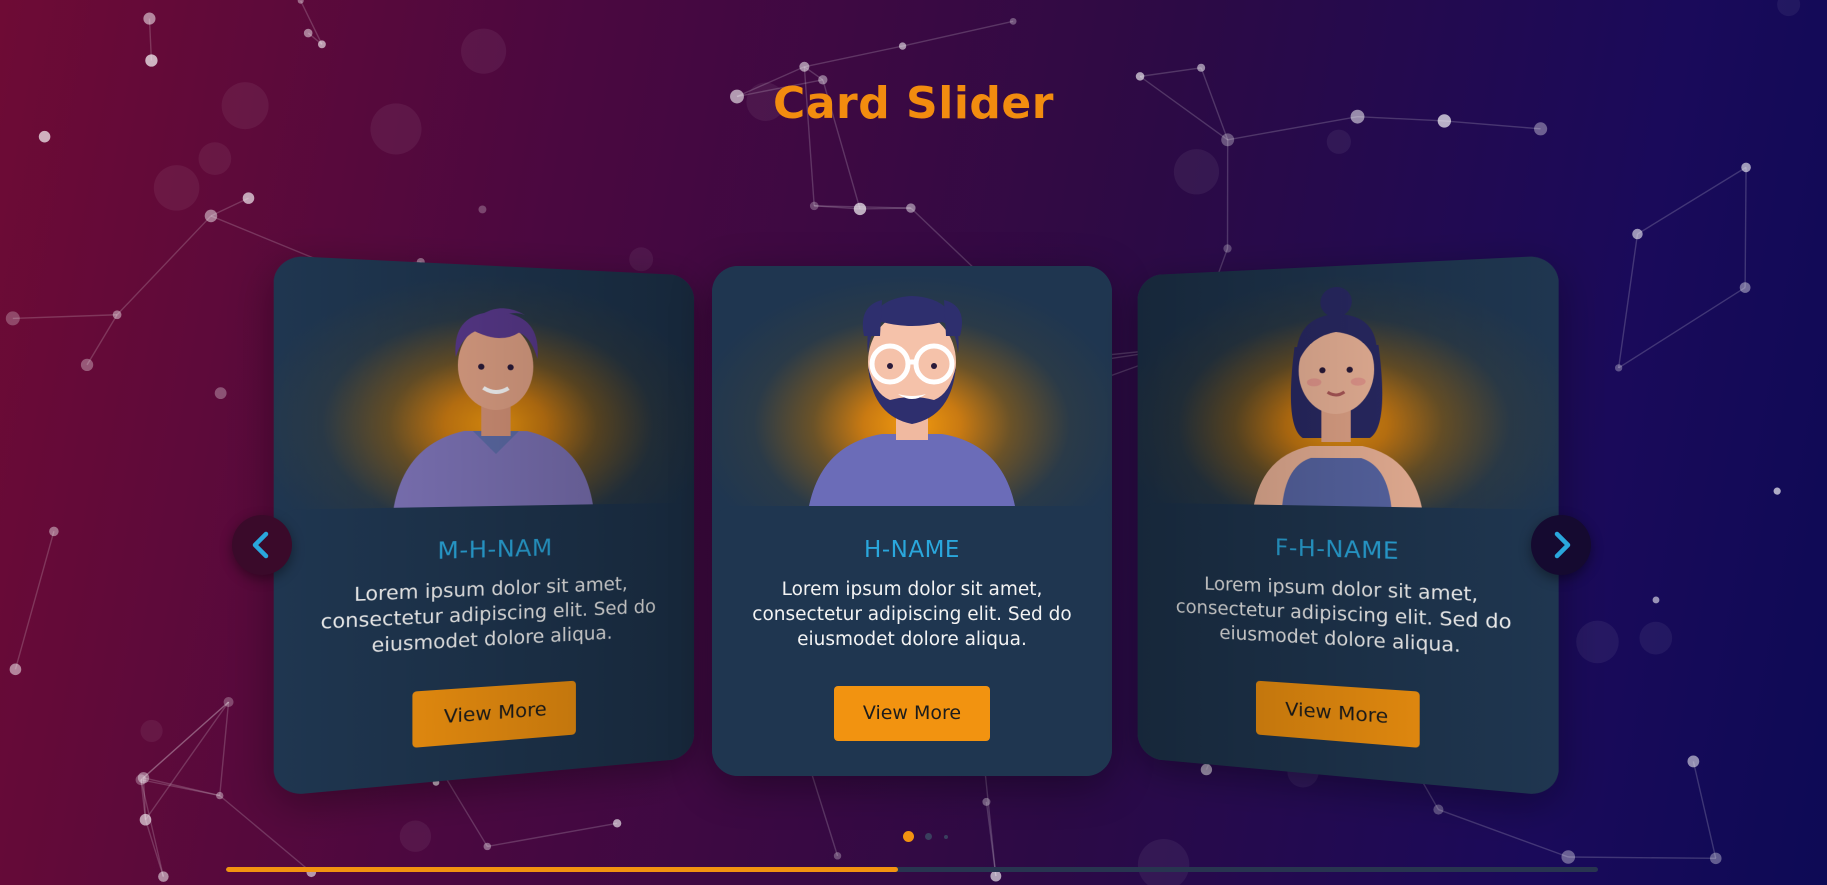  I want to click on chevron-right-icon, so click(1562, 545).